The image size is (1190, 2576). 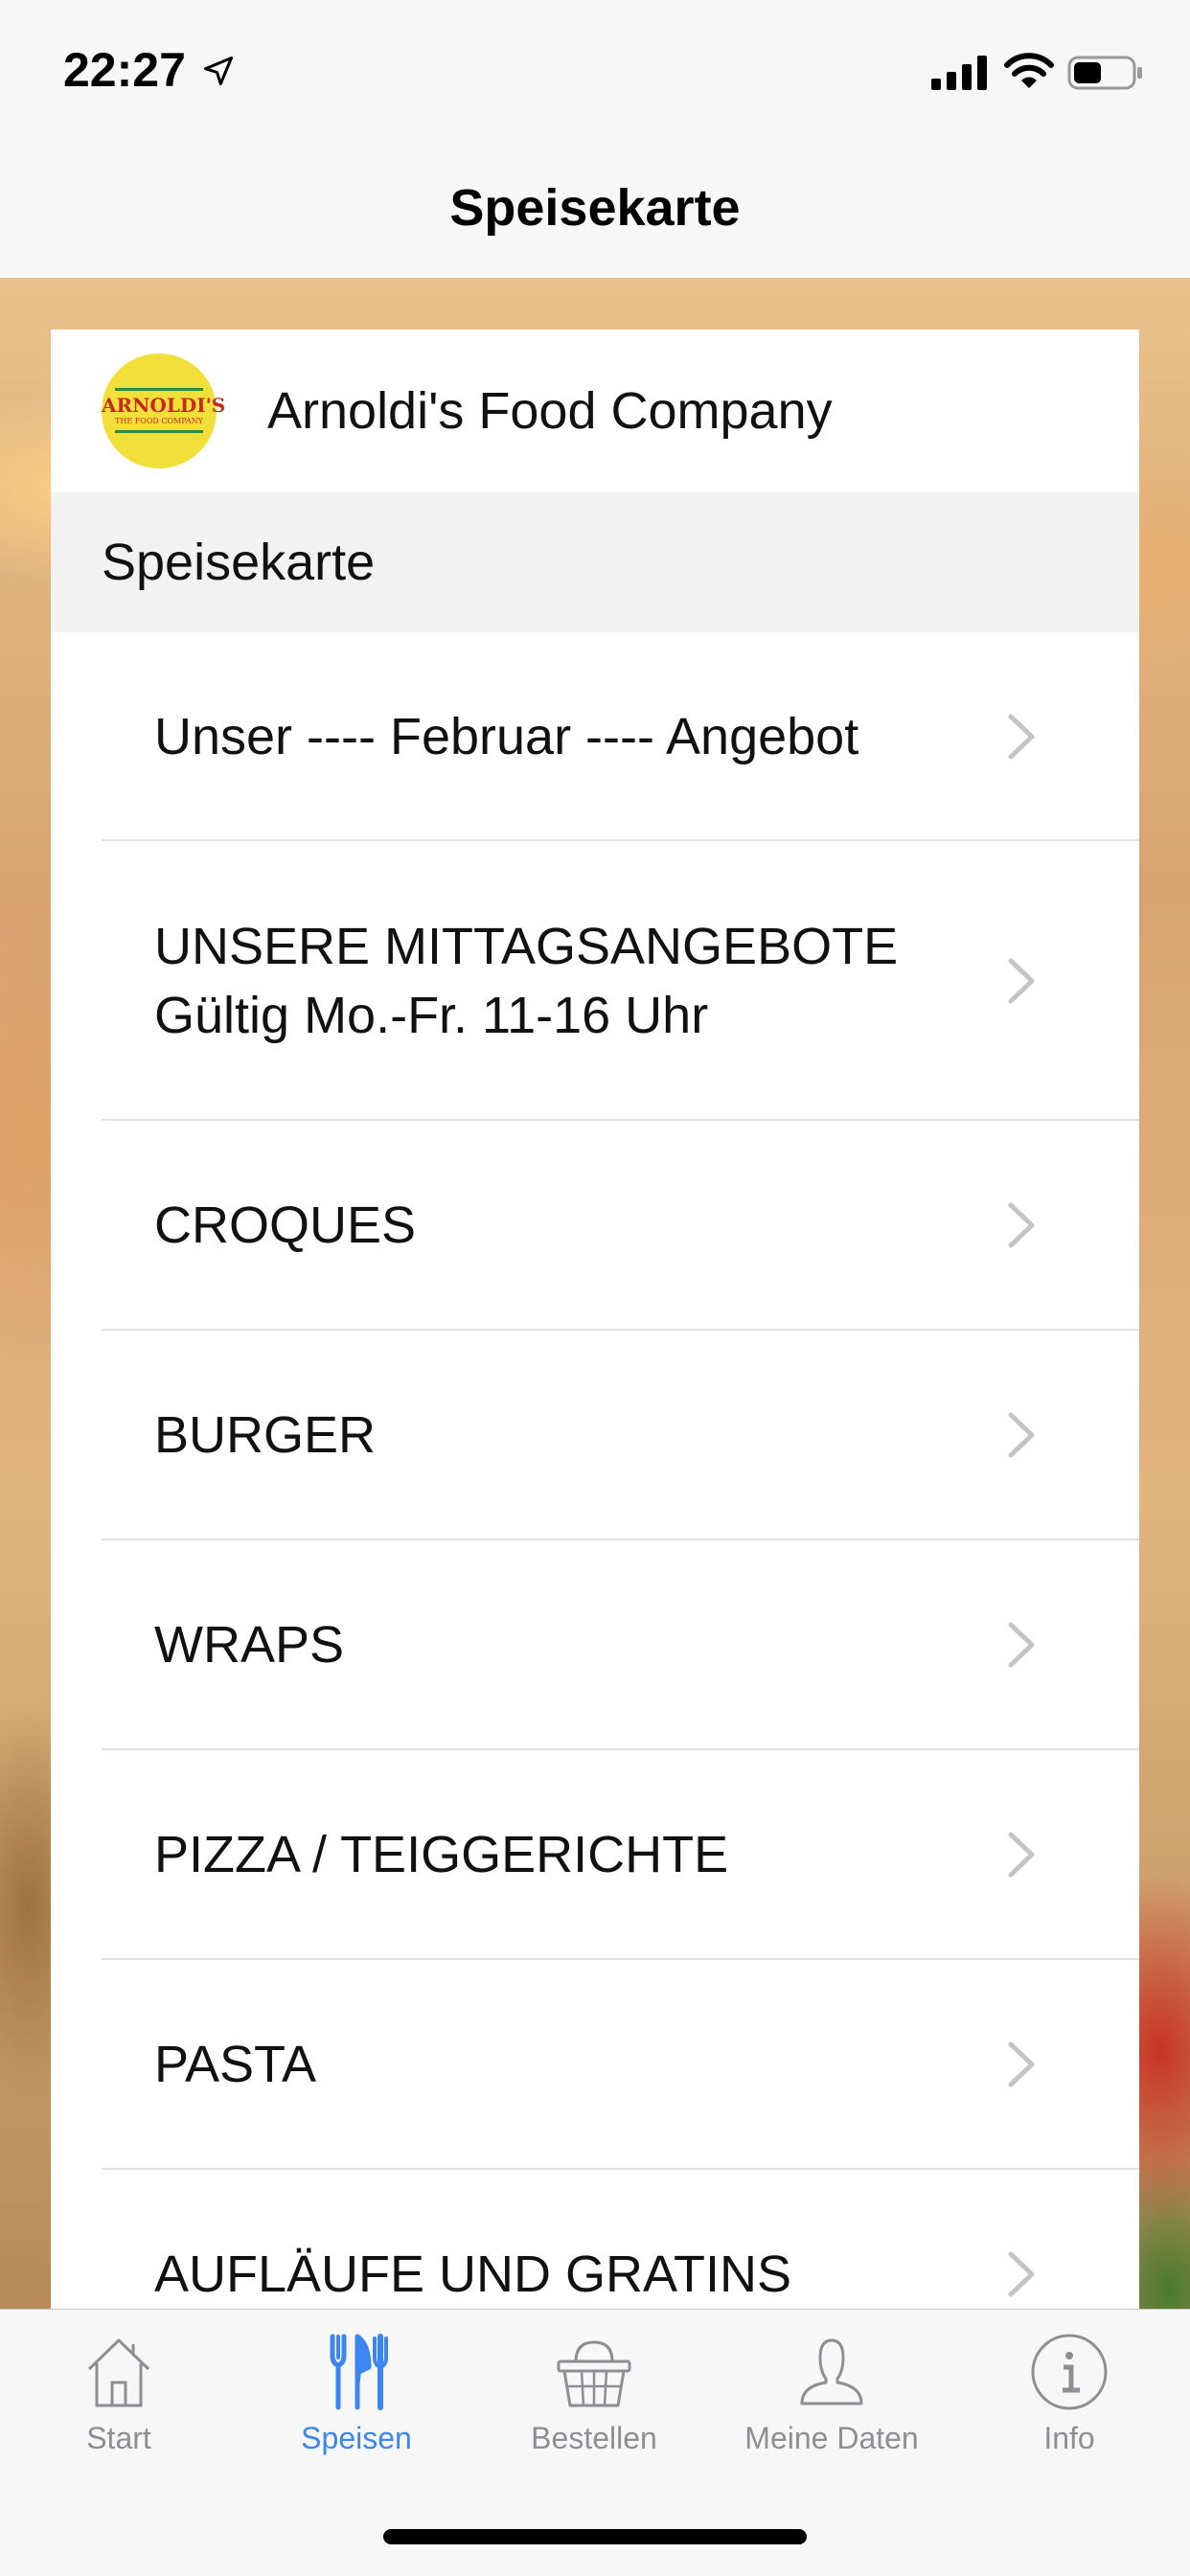 I want to click on menu-item-label: PIZZA / TEIGGERICHTE, so click(x=441, y=1854).